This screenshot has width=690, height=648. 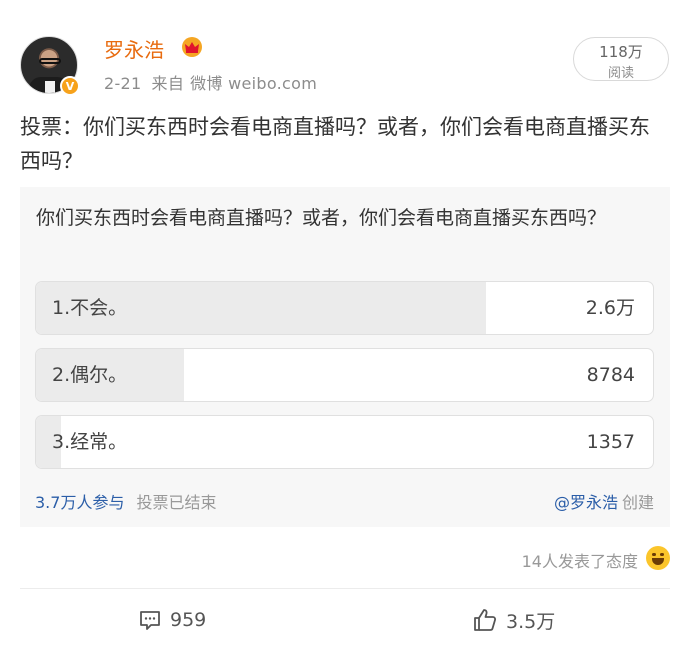 I want to click on author-name: 罗永浩, so click(x=134, y=48).